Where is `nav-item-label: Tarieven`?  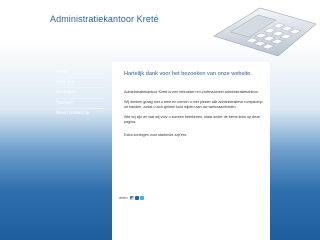 nav-item-label: Tarieven is located at coordinates (64, 102).